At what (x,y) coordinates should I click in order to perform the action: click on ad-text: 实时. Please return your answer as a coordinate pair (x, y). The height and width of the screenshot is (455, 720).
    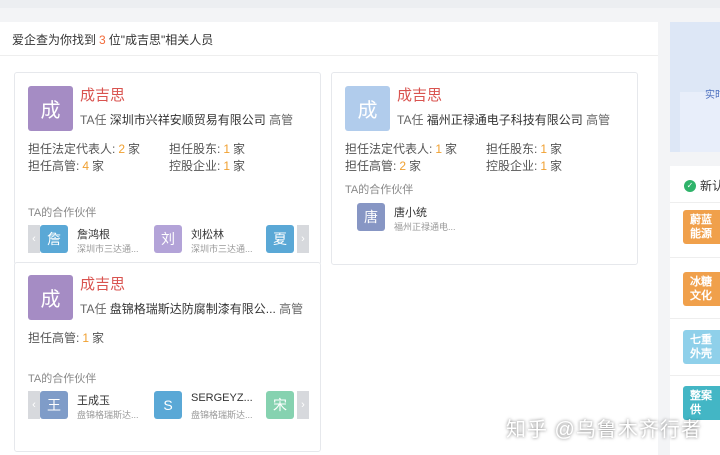
    Looking at the image, I should click on (712, 95).